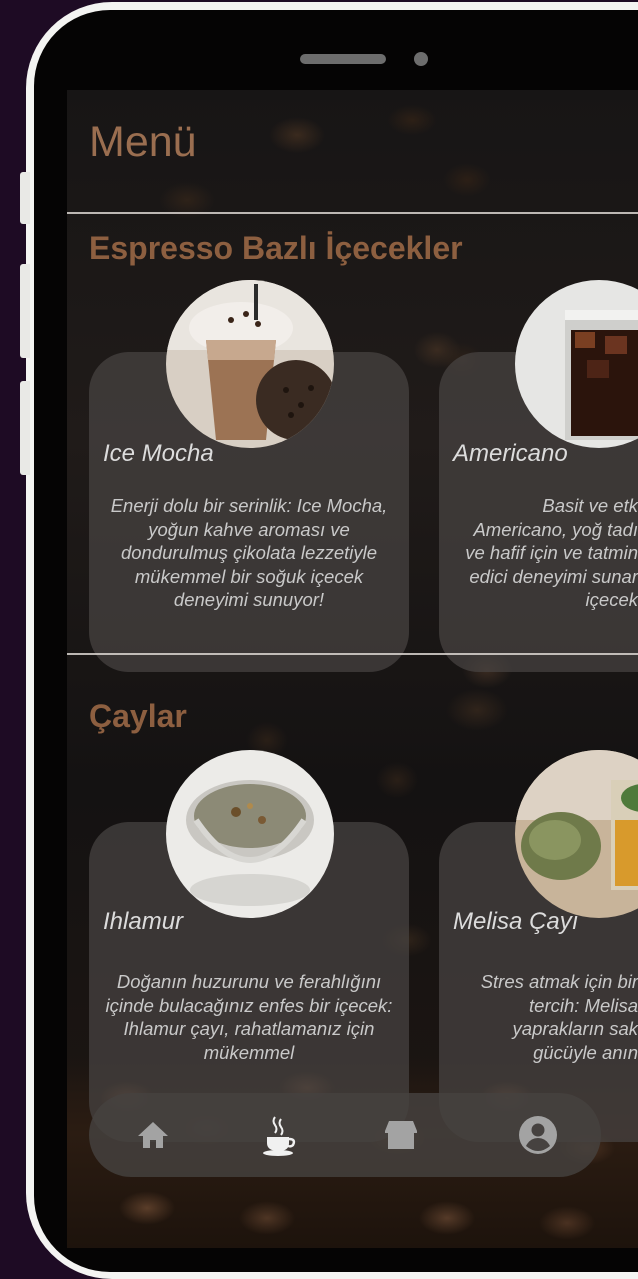 The width and height of the screenshot is (638, 1279). I want to click on phone-volume-up-button, so click(25, 311).